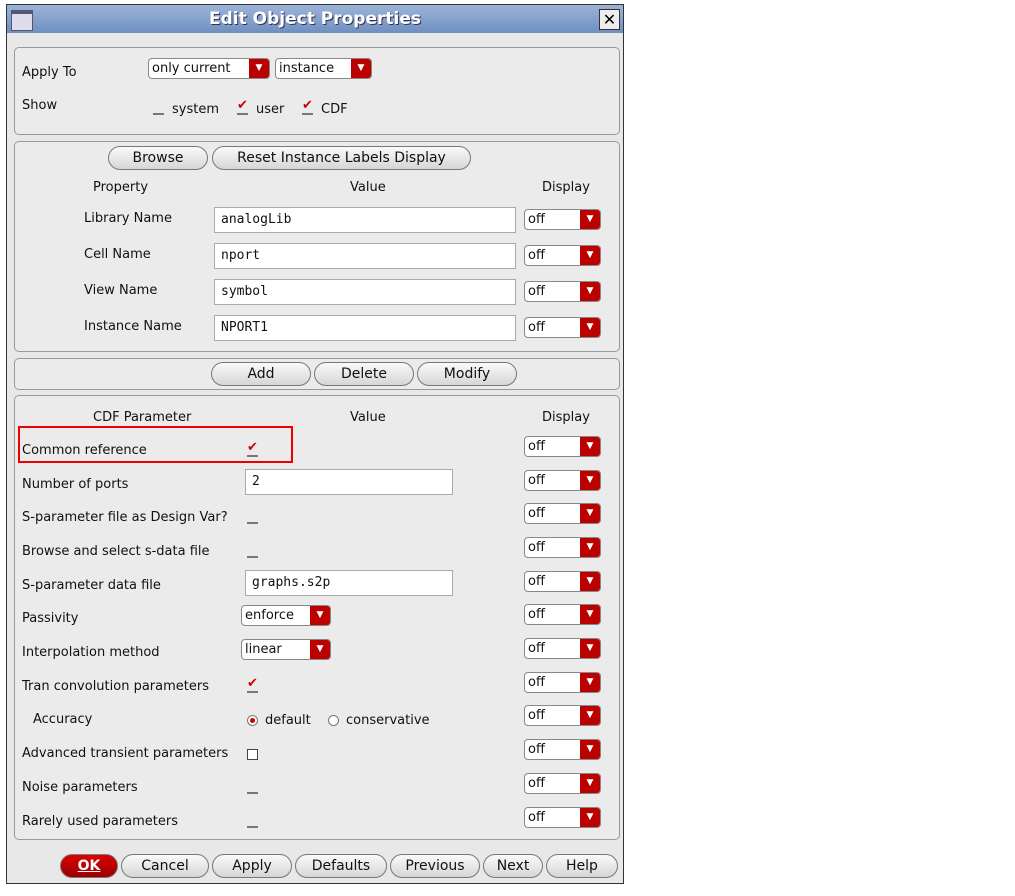  Describe the element at coordinates (209, 68) in the screenshot. I see `apply-scope-select: only current ▼` at that location.